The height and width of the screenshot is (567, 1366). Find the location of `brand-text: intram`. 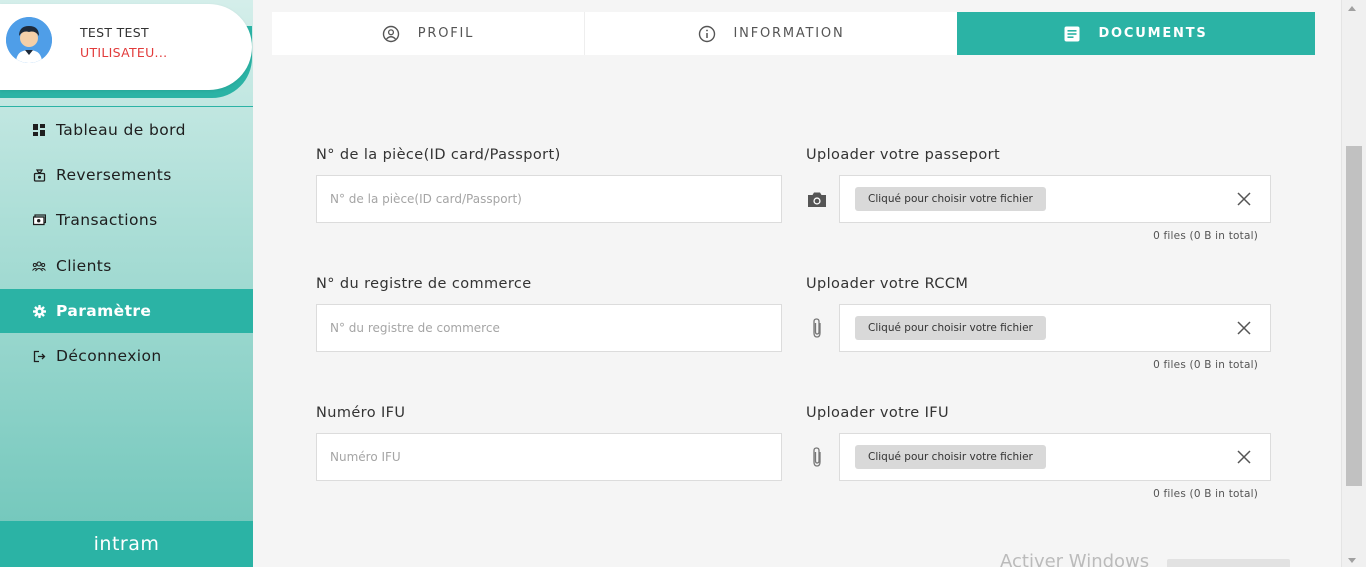

brand-text: intram is located at coordinates (126, 544).